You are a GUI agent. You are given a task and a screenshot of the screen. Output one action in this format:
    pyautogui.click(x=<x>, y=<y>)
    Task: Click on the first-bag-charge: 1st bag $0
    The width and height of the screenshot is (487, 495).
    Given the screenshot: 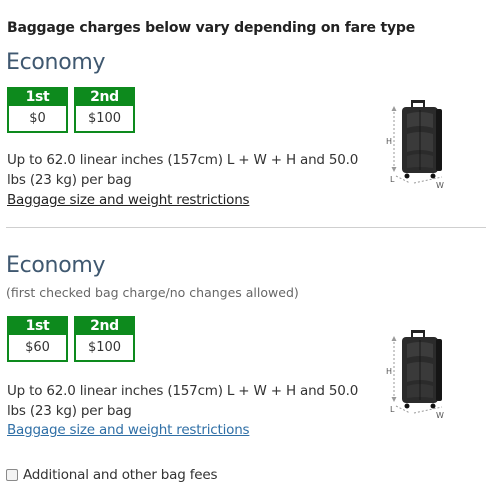 What is the action you would take?
    pyautogui.click(x=37, y=110)
    